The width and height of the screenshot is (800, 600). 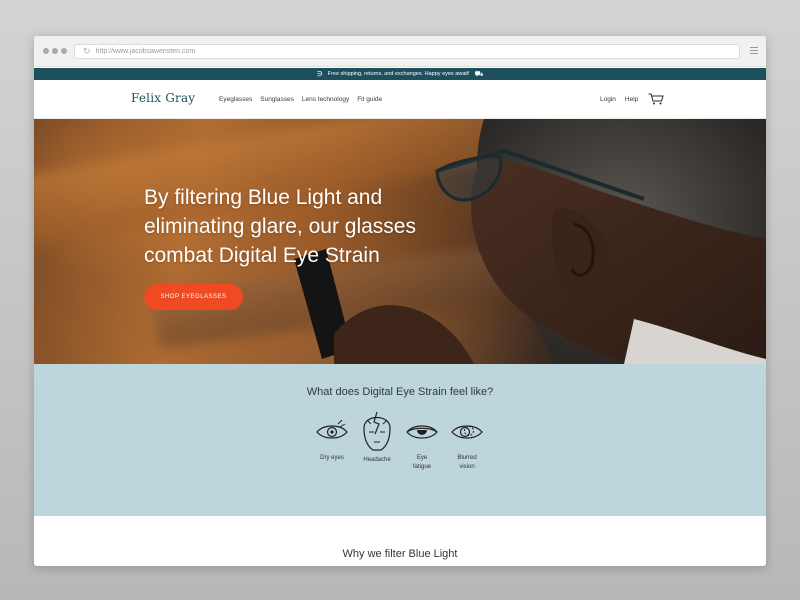 What do you see at coordinates (619, 99) in the screenshot?
I see `account-nav: Login Help` at bounding box center [619, 99].